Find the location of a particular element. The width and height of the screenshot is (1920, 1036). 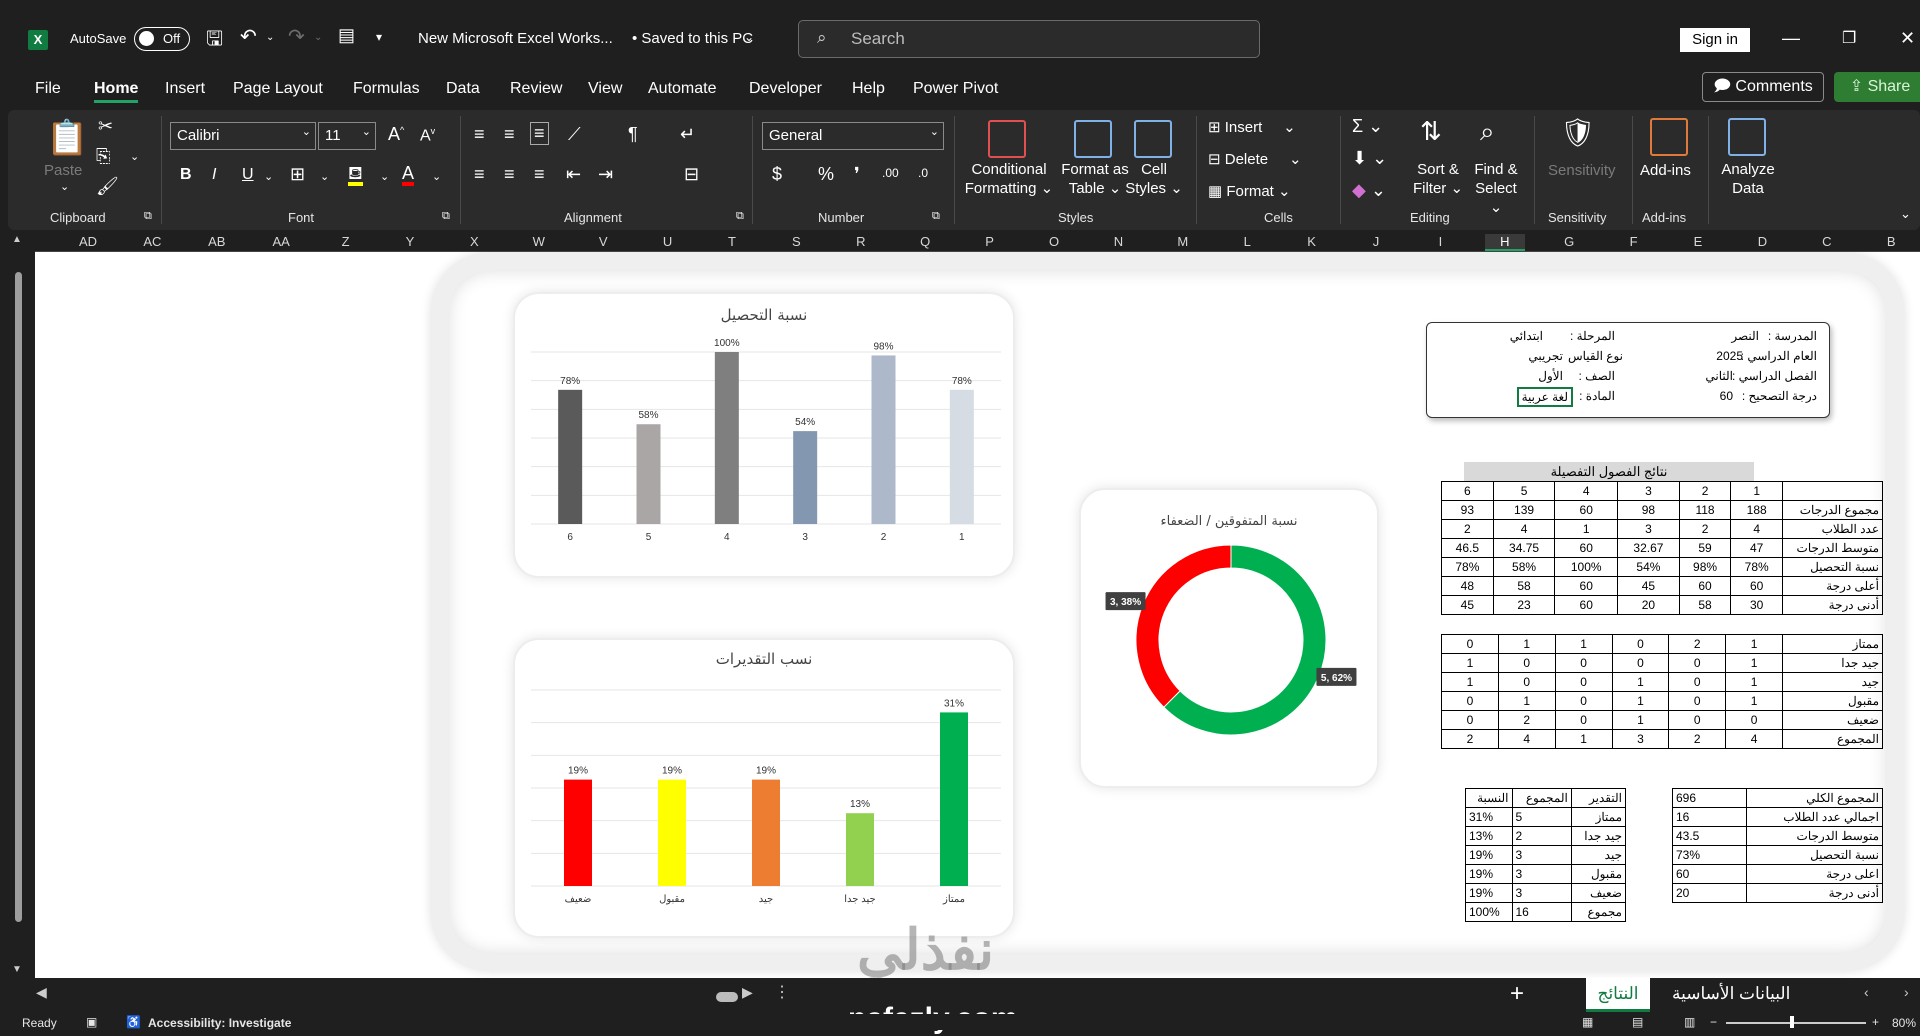

table-cell: 139 is located at coordinates (1524, 510).